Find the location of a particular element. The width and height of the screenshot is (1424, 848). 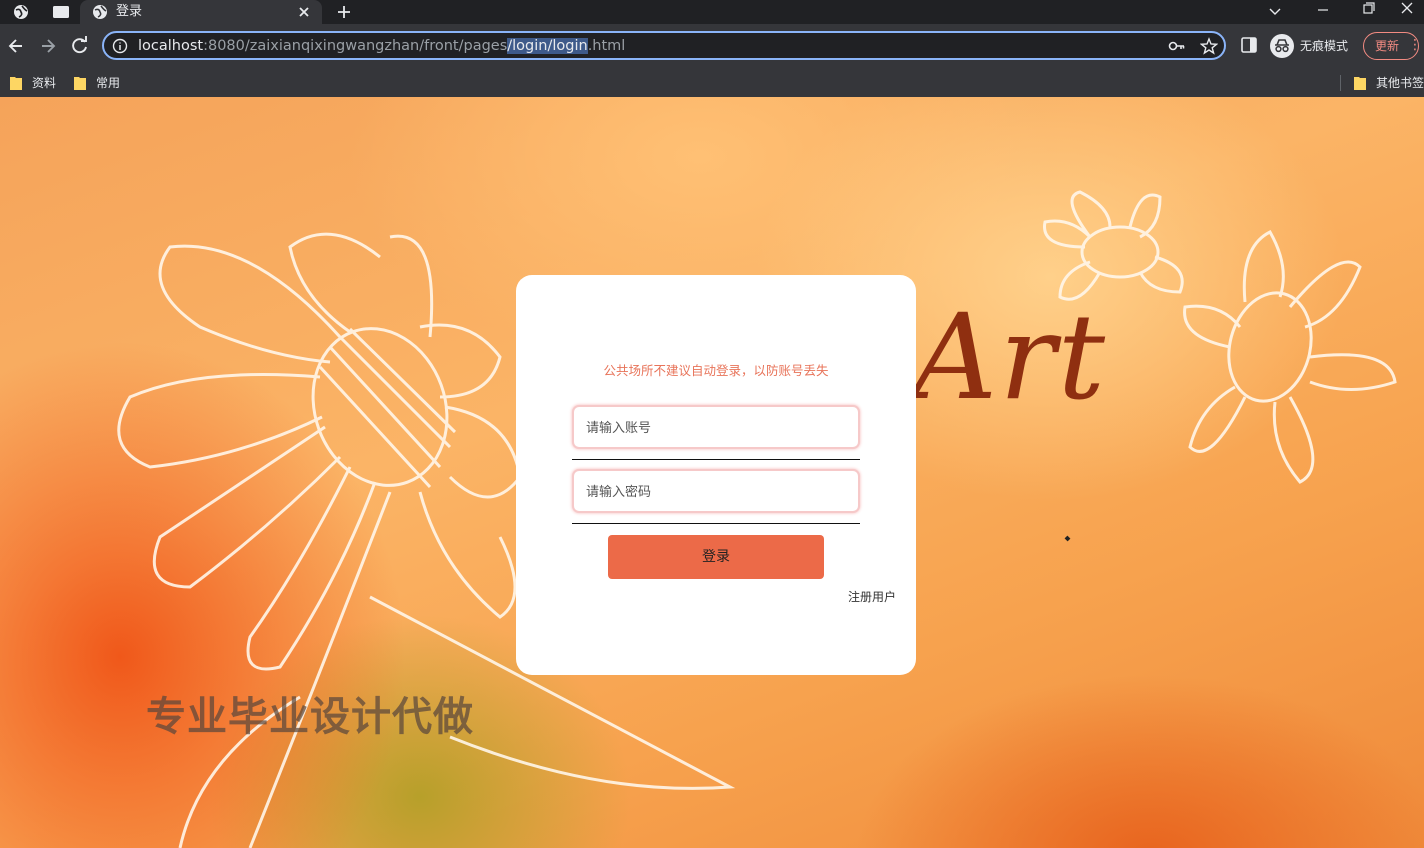

url-host: localhost is located at coordinates (171, 46).